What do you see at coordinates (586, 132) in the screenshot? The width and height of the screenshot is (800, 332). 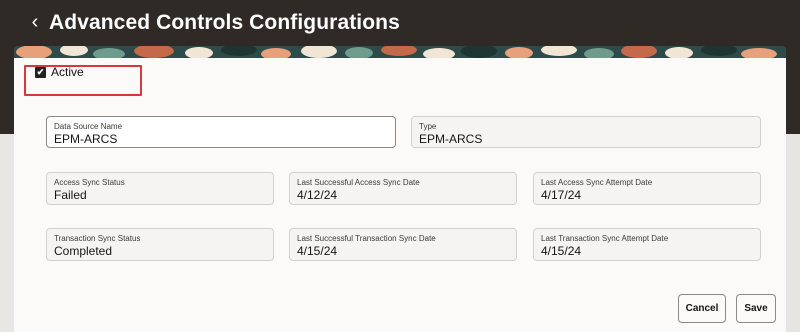 I see `type-field: Type EPM-ARCS` at bounding box center [586, 132].